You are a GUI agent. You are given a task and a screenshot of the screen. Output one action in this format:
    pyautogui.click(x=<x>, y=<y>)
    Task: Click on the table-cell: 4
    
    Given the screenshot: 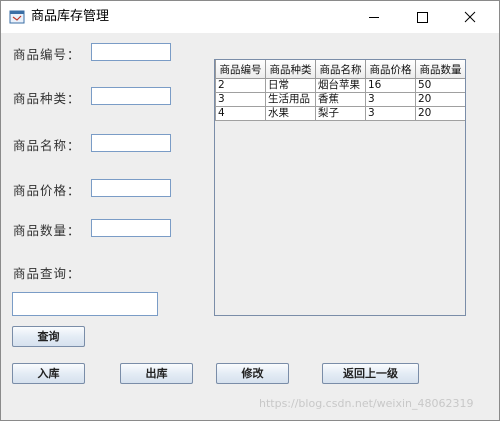 What is the action you would take?
    pyautogui.click(x=240, y=113)
    